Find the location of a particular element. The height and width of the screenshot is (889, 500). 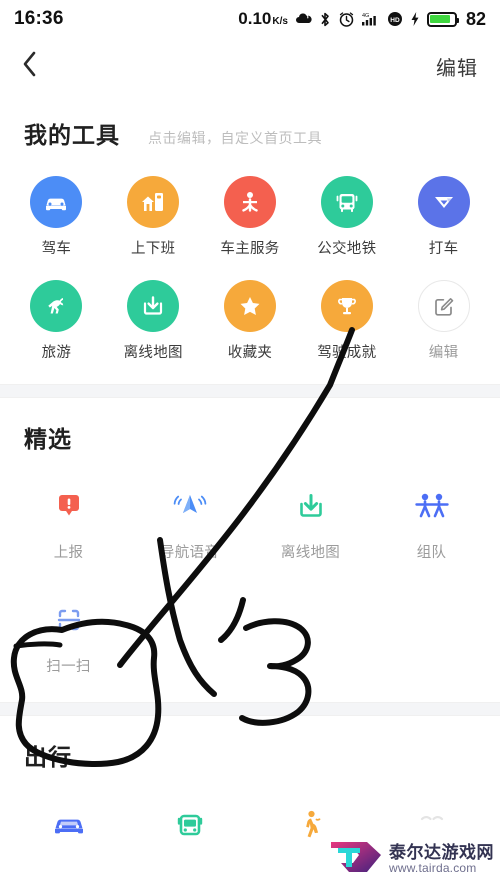

report-alert-icon is located at coordinates (69, 506).